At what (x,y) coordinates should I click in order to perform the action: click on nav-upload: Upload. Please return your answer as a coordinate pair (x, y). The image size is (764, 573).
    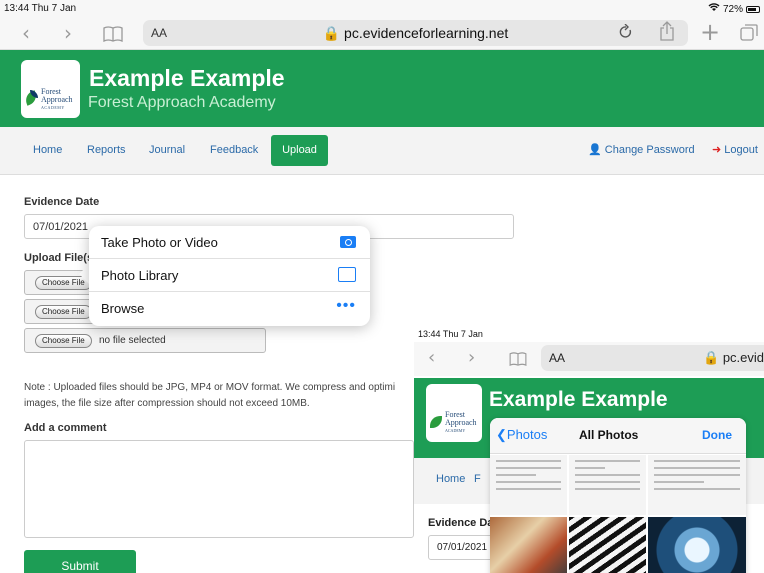
    Looking at the image, I should click on (299, 150).